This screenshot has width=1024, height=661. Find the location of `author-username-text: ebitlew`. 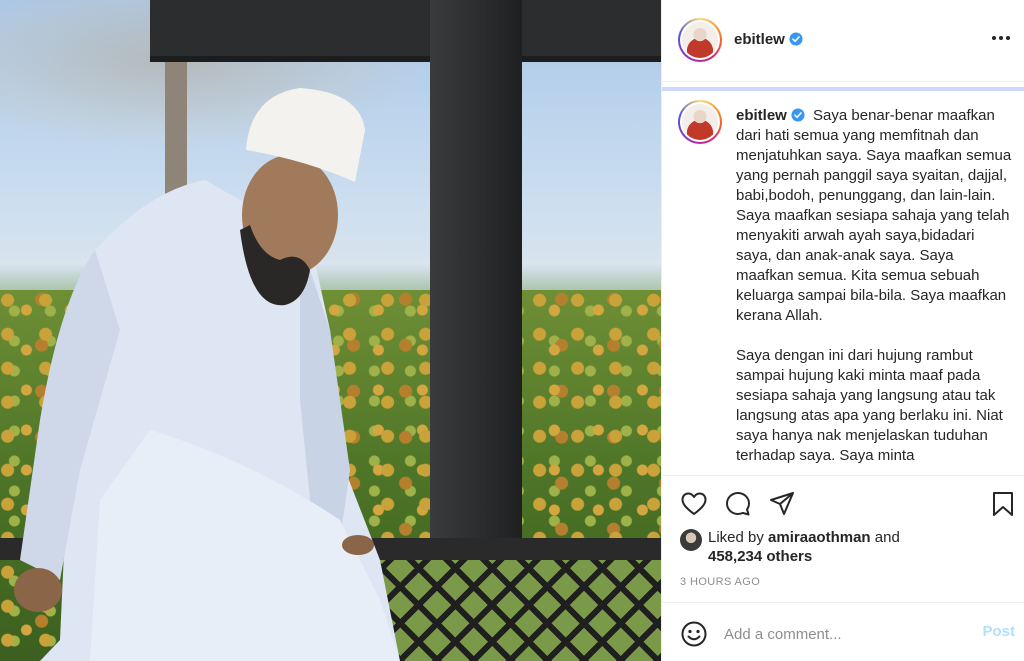

author-username-text: ebitlew is located at coordinates (759, 39).